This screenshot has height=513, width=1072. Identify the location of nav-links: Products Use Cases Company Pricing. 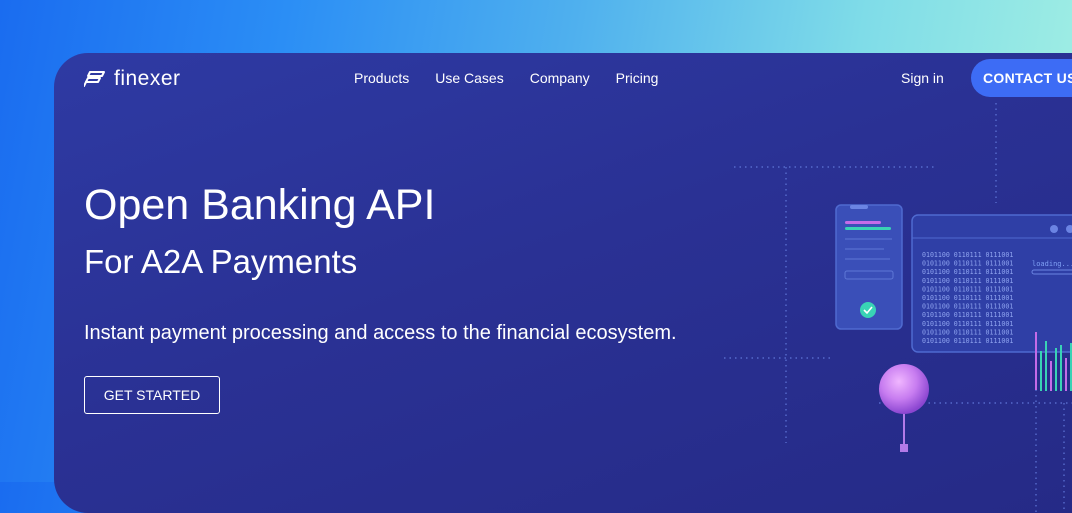
(506, 78).